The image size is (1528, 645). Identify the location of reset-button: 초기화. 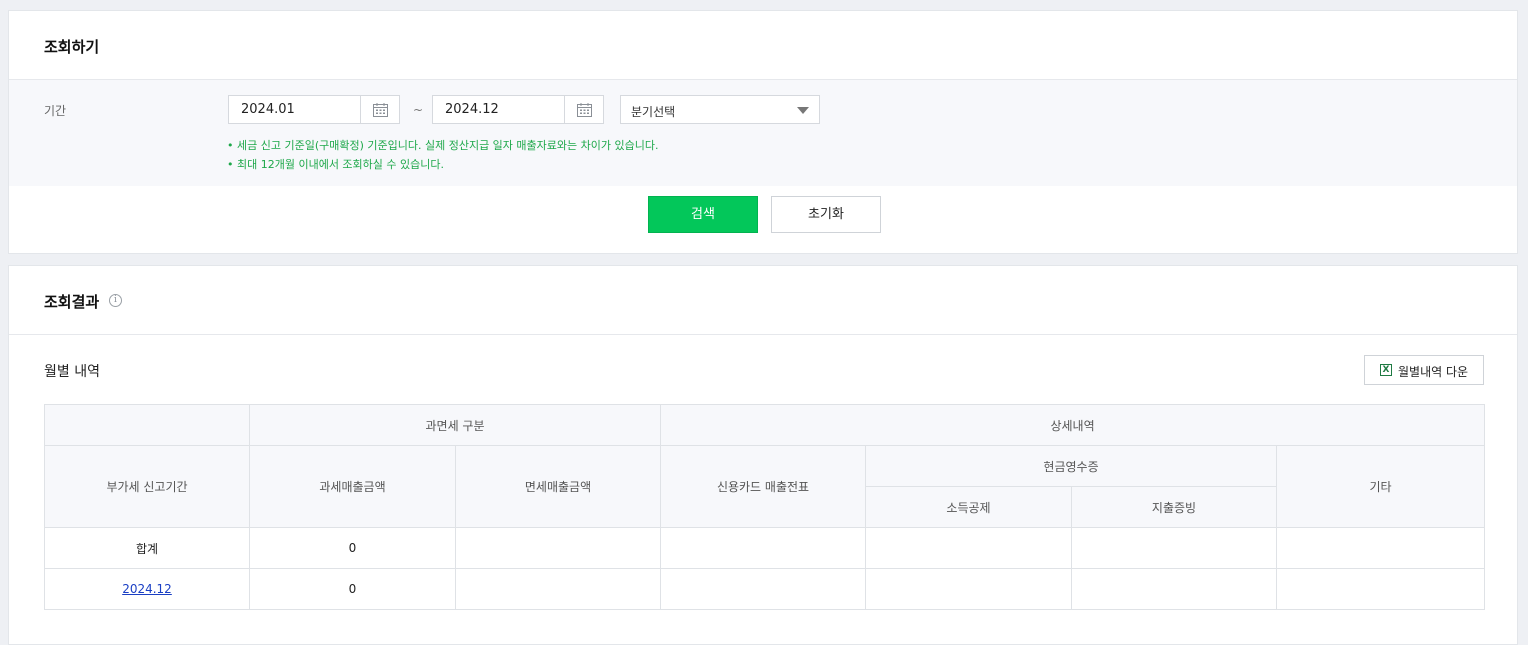
(826, 214).